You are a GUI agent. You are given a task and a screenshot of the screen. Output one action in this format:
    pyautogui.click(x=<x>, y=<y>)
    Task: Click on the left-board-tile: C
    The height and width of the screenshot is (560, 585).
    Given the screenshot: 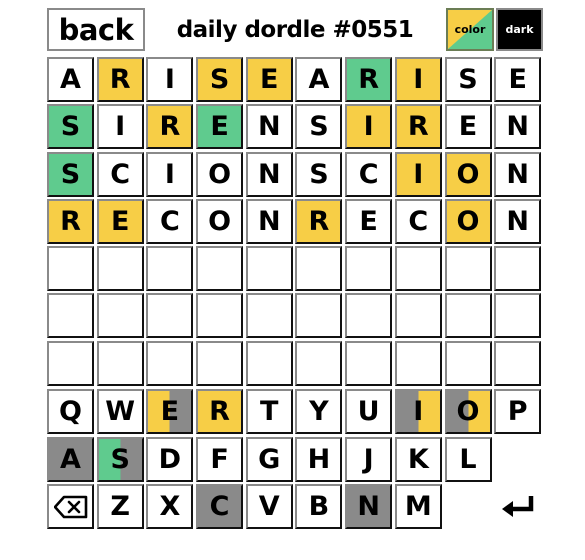 What is the action you would take?
    pyautogui.click(x=170, y=221)
    